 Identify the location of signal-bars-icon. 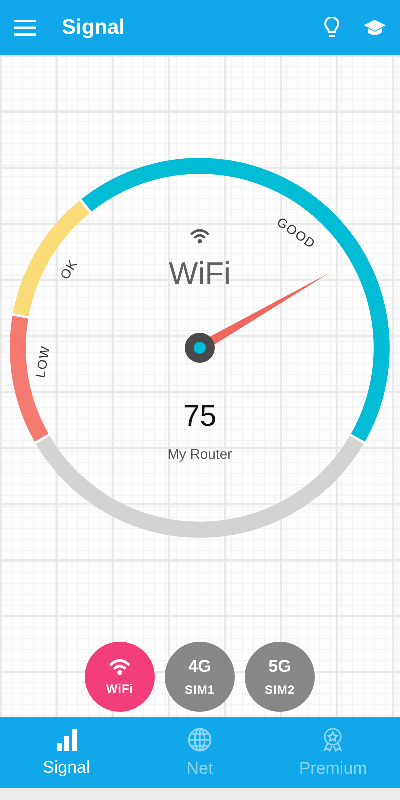
(66, 740).